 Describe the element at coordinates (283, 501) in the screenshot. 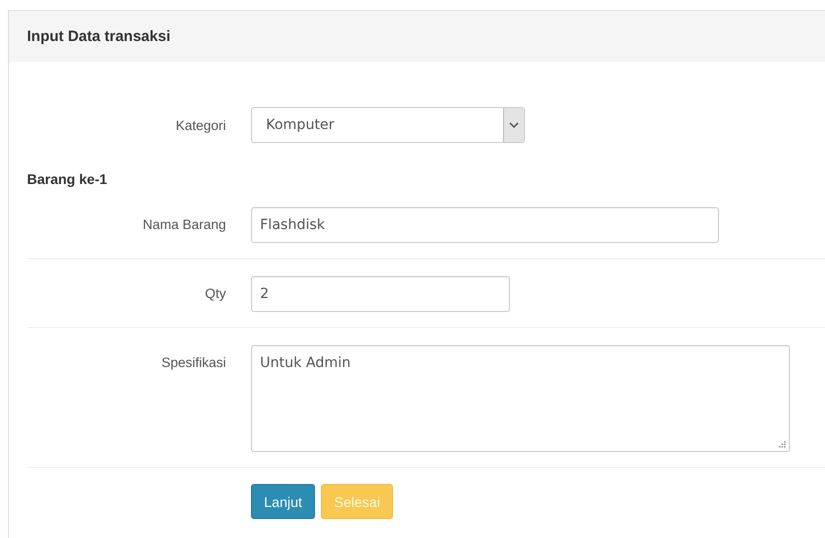

I see `next-button: Lanjut` at that location.